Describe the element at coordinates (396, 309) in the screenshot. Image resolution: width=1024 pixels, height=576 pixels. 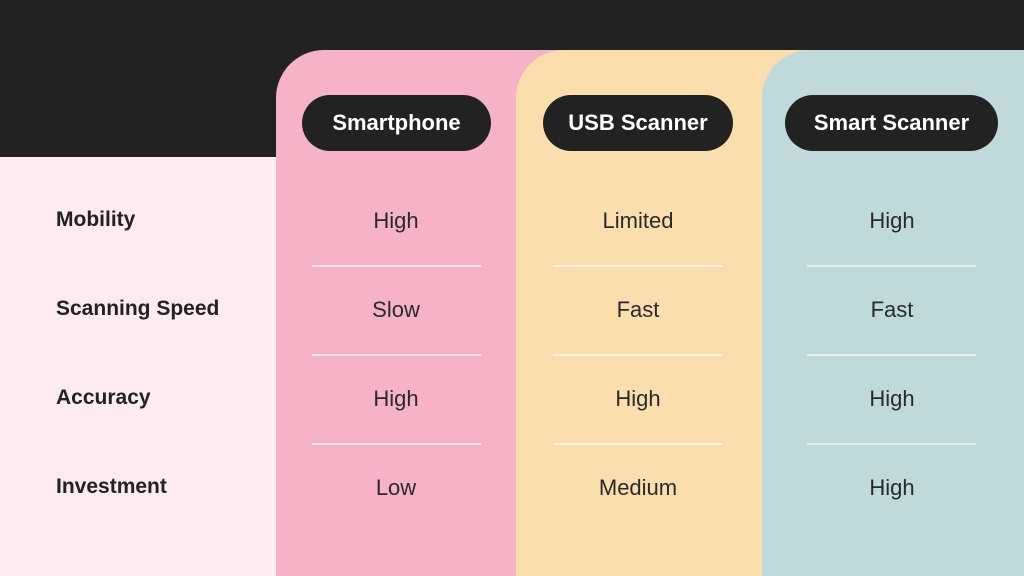
I see `cell: Slow` at that location.